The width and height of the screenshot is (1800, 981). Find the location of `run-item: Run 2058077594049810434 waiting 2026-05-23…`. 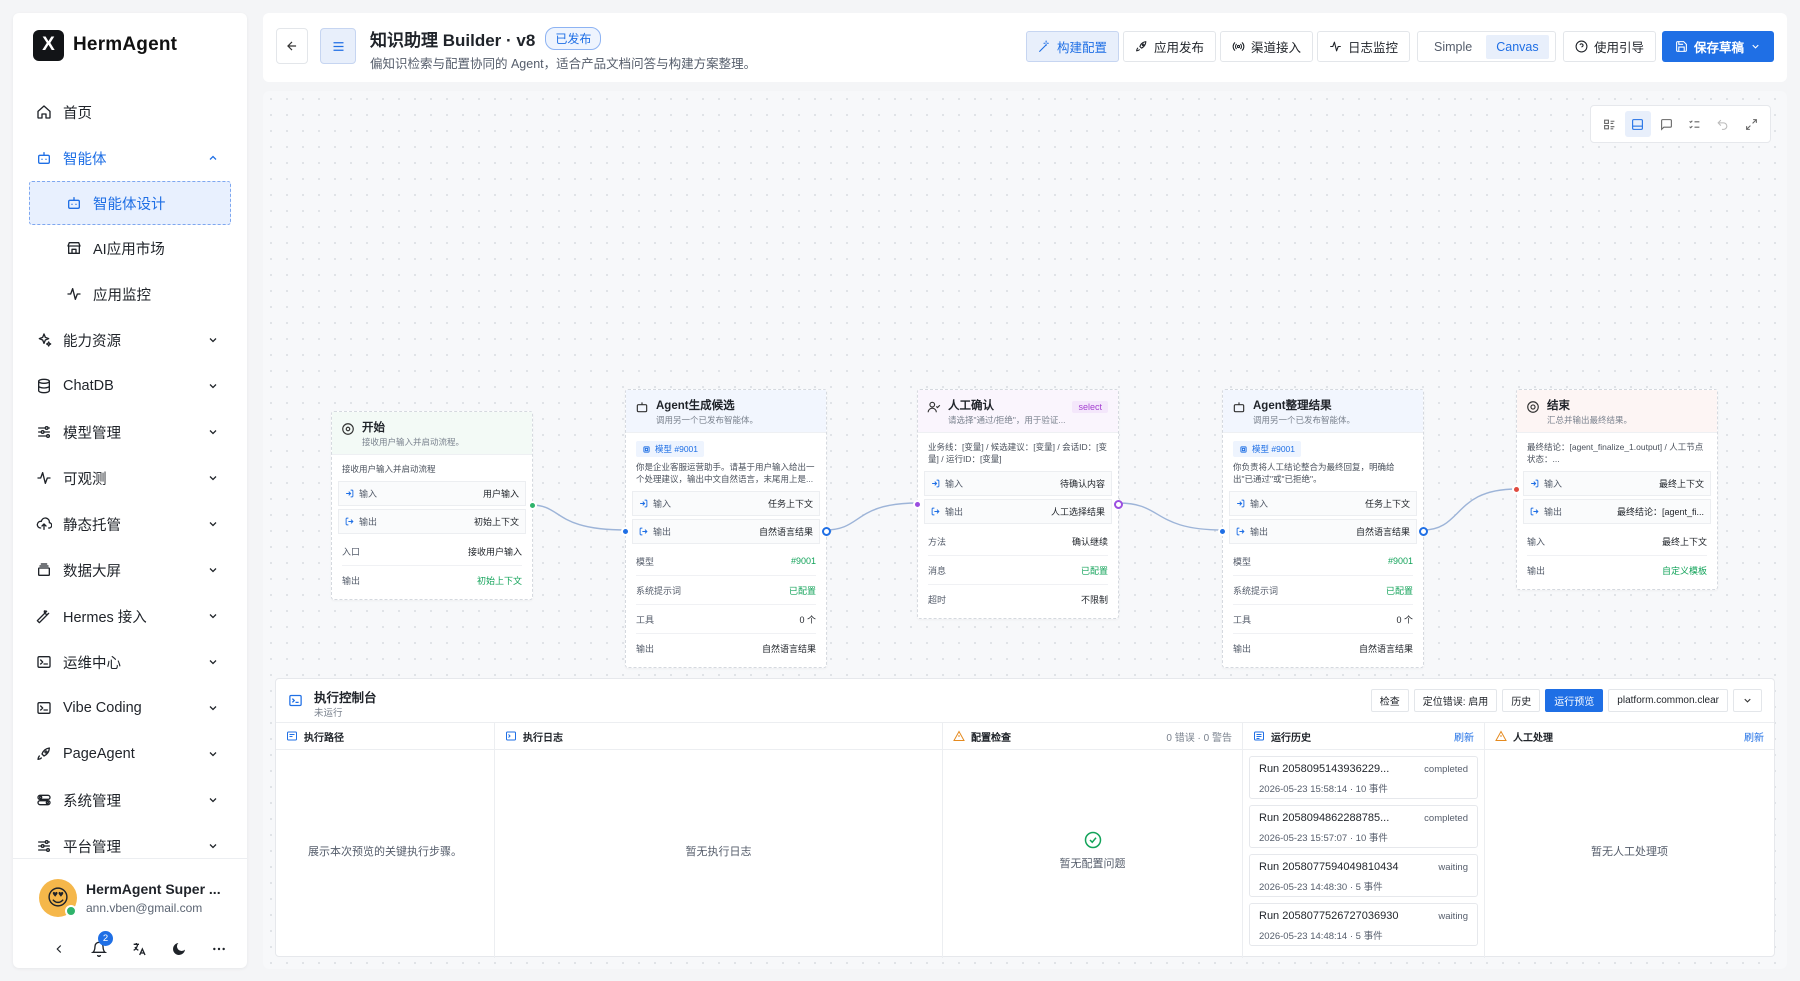

run-item: Run 2058077594049810434 waiting 2026-05-23… is located at coordinates (1363, 875).